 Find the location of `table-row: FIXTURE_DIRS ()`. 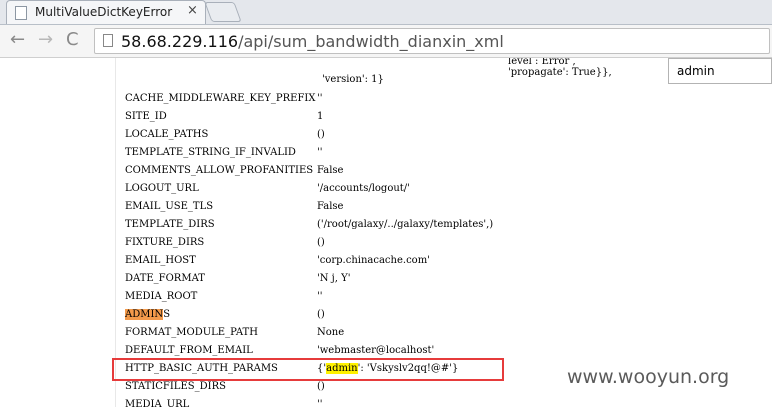

table-row: FIXTURE_DIRS () is located at coordinates (386, 244).